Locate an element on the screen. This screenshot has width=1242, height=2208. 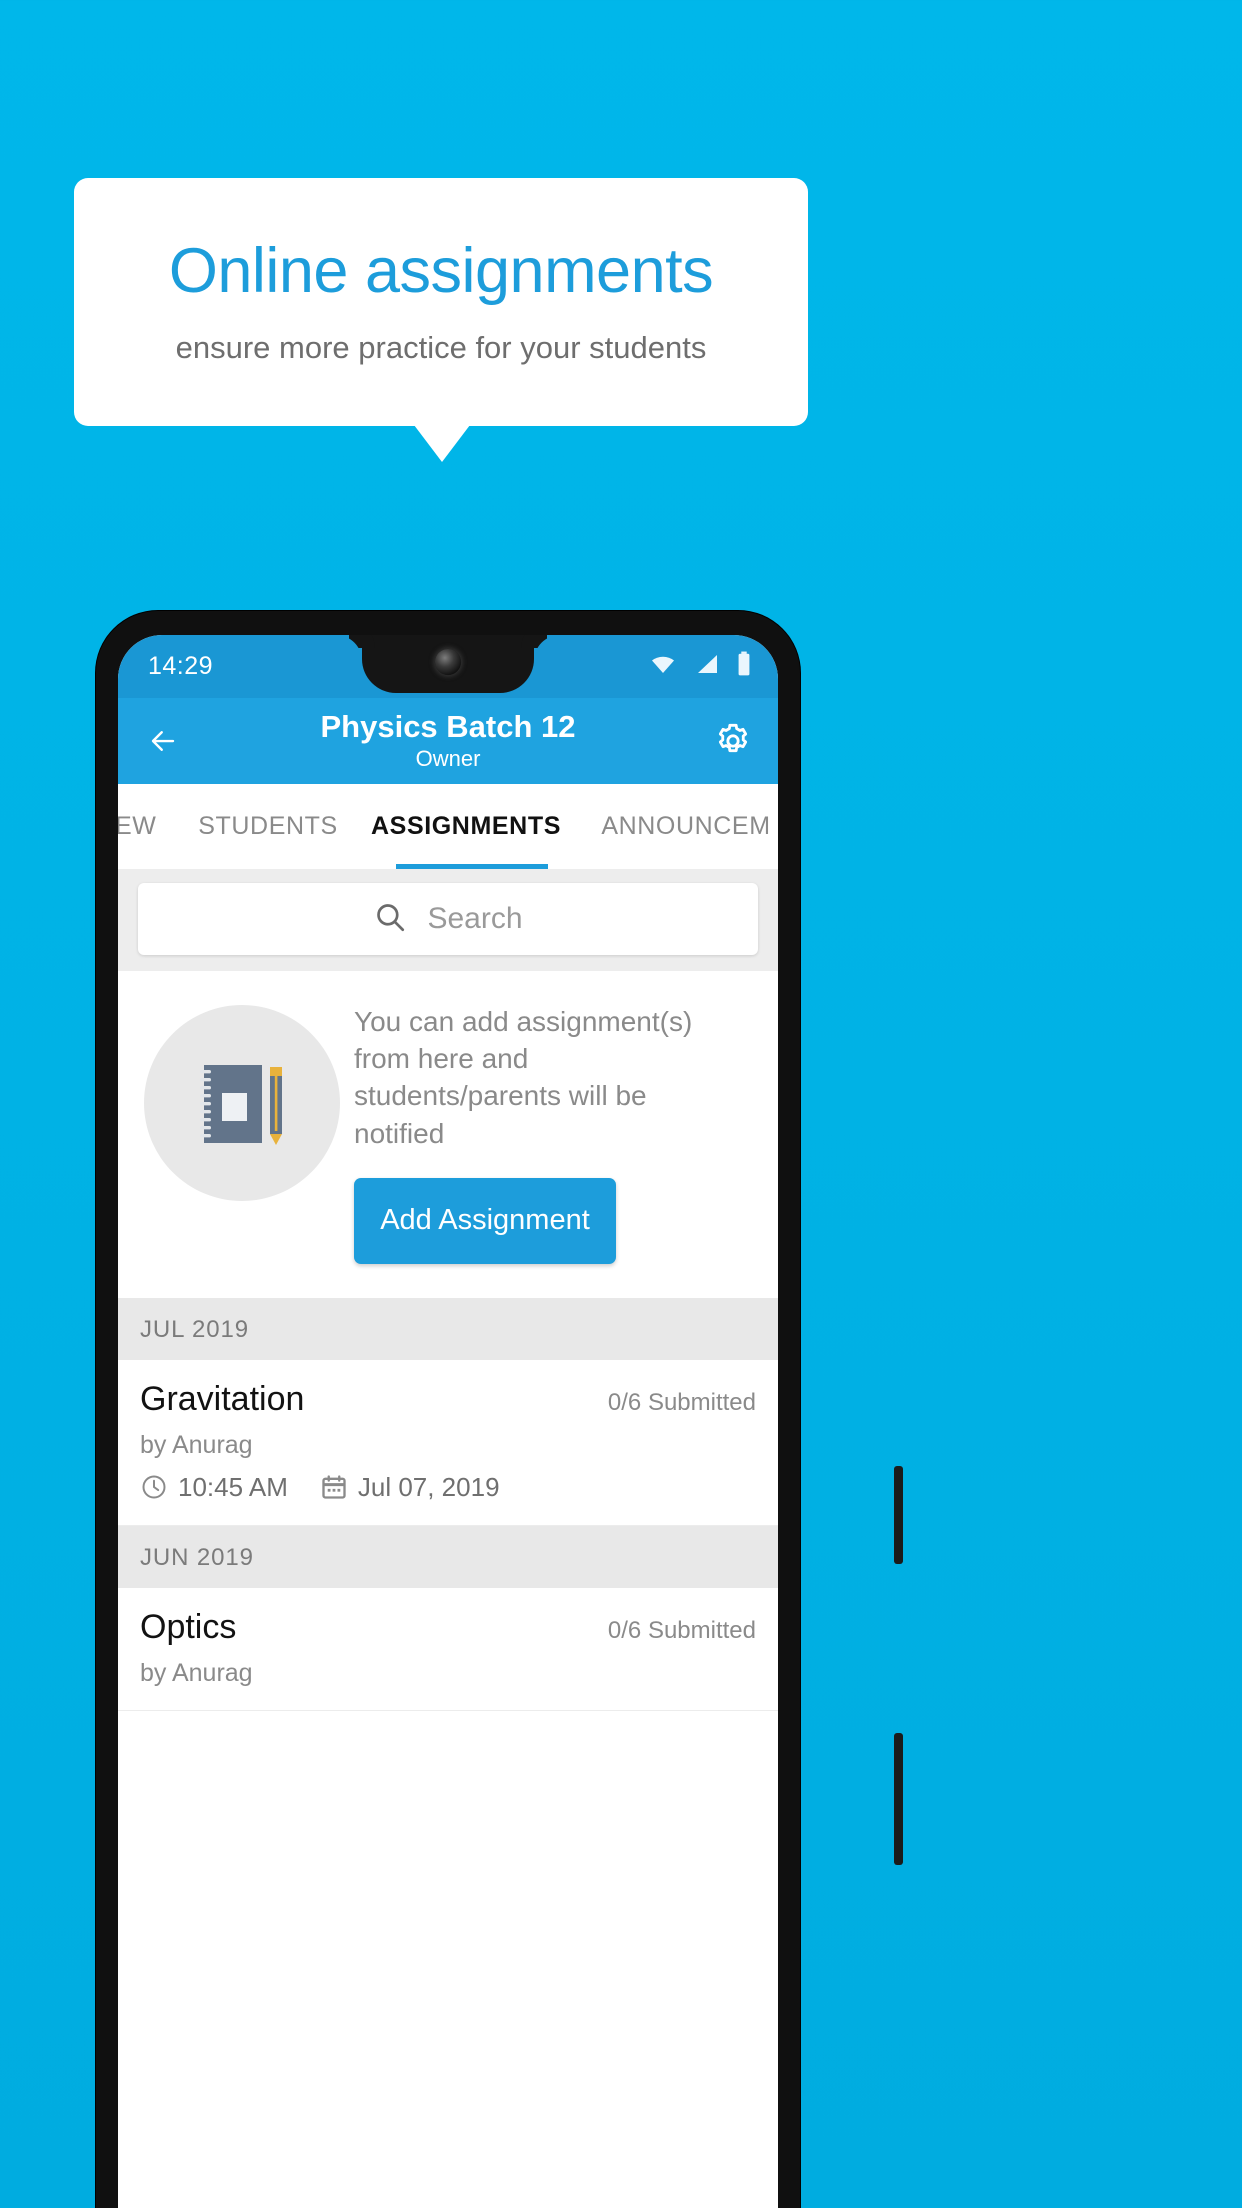
promo-subtitle: ensure more practice for your students is located at coordinates (441, 348).